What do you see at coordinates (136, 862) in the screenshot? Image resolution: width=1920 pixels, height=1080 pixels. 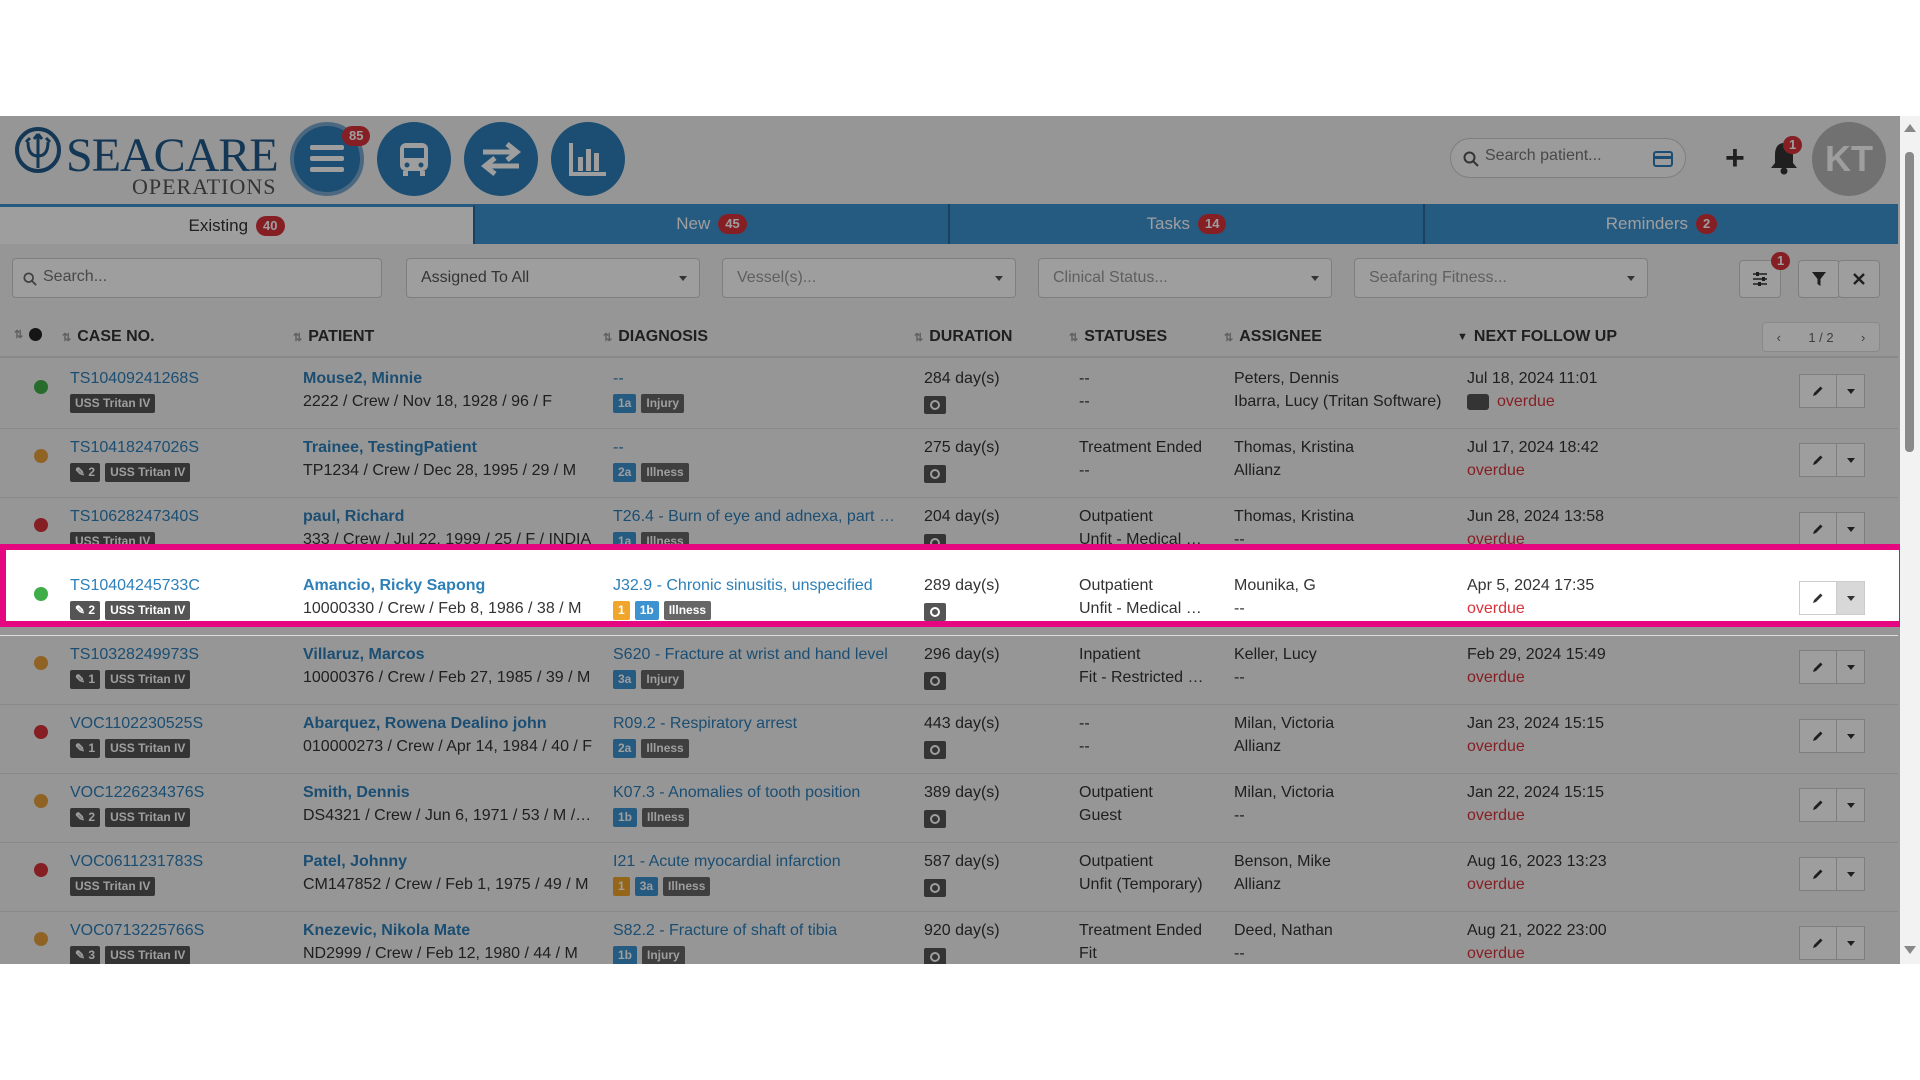 I see `case-number-link: VOC0611231783S` at bounding box center [136, 862].